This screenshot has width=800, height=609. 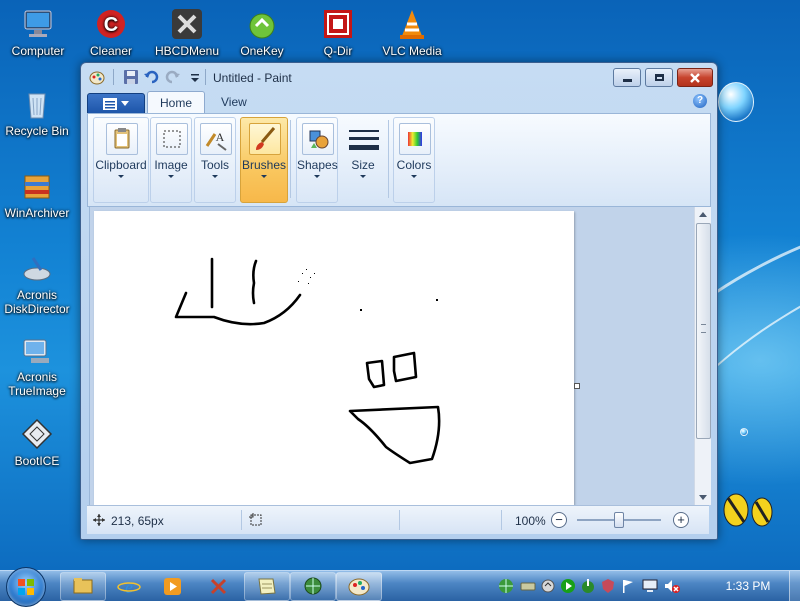 What do you see at coordinates (608, 586) in the screenshot?
I see `tray-shield-icon` at bounding box center [608, 586].